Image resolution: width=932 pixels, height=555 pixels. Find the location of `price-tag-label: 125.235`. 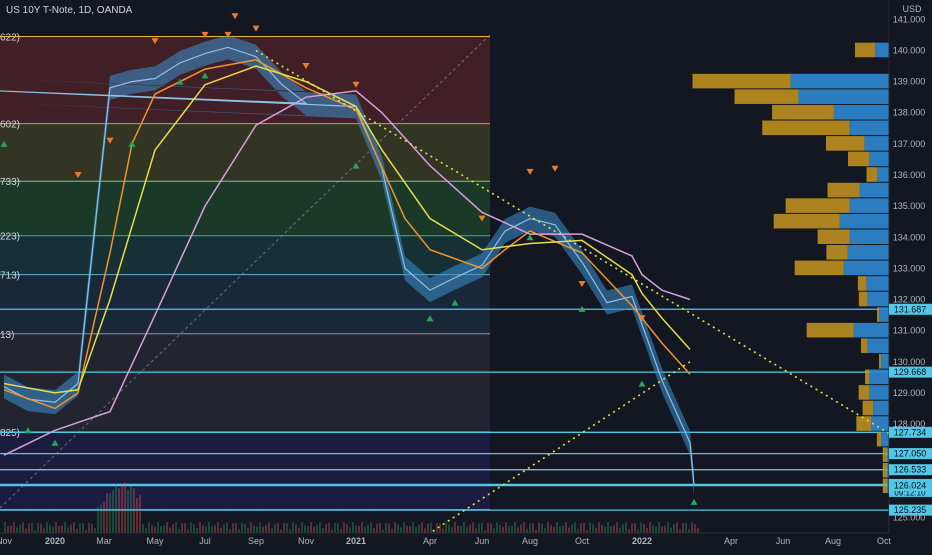

price-tag-label: 125.235 is located at coordinates (910, 510).